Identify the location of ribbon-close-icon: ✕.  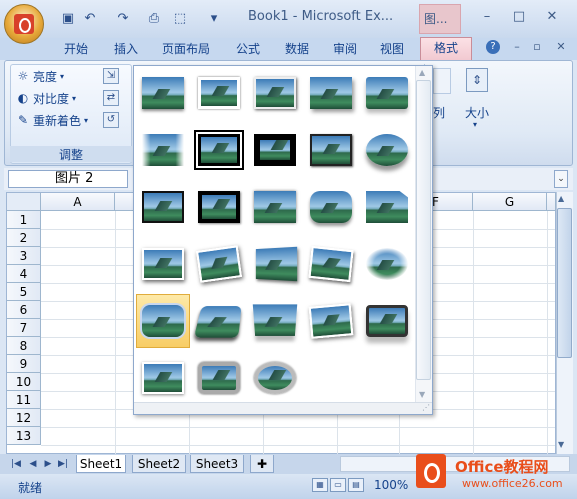
(561, 47).